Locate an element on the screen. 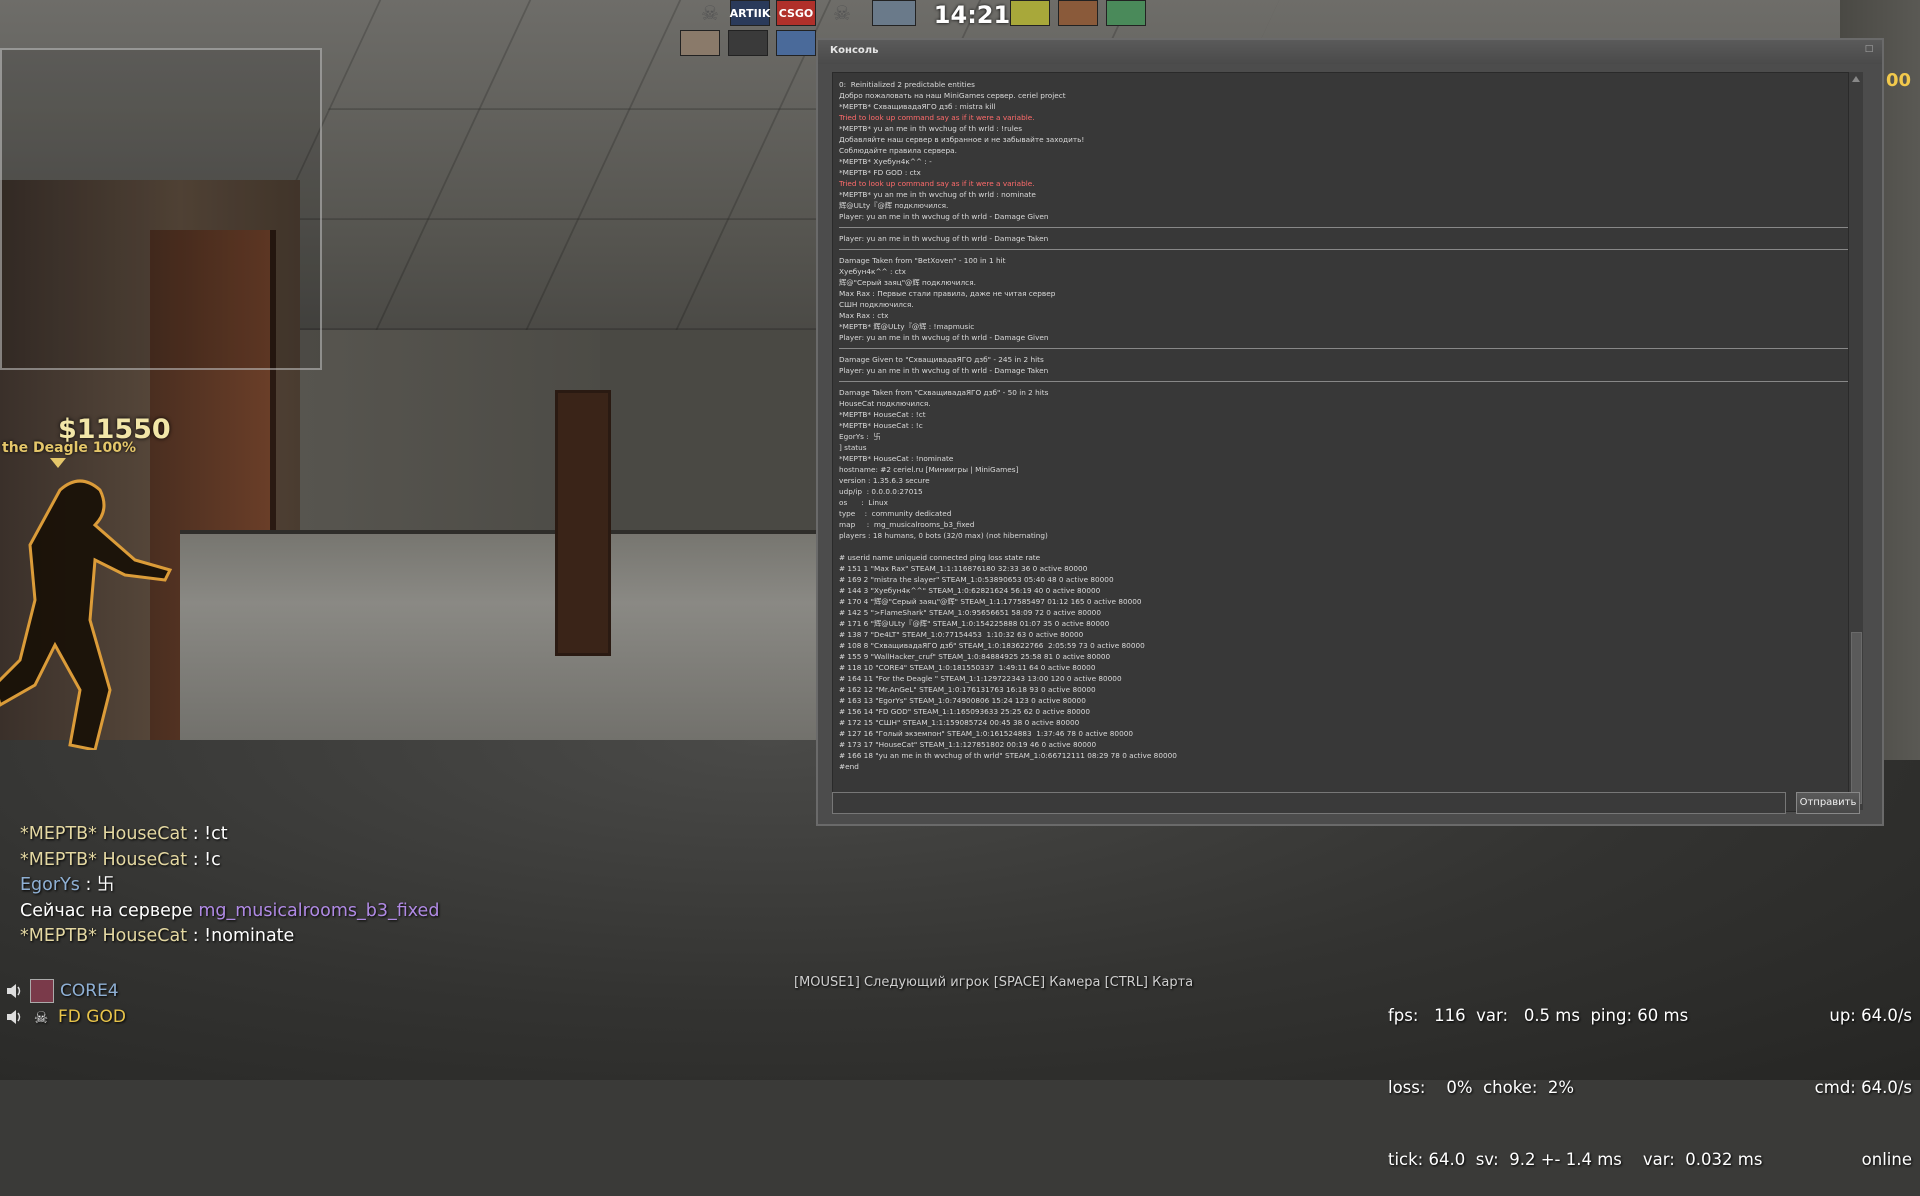  chat-message: EgorYs : 卐 is located at coordinates (370, 886).